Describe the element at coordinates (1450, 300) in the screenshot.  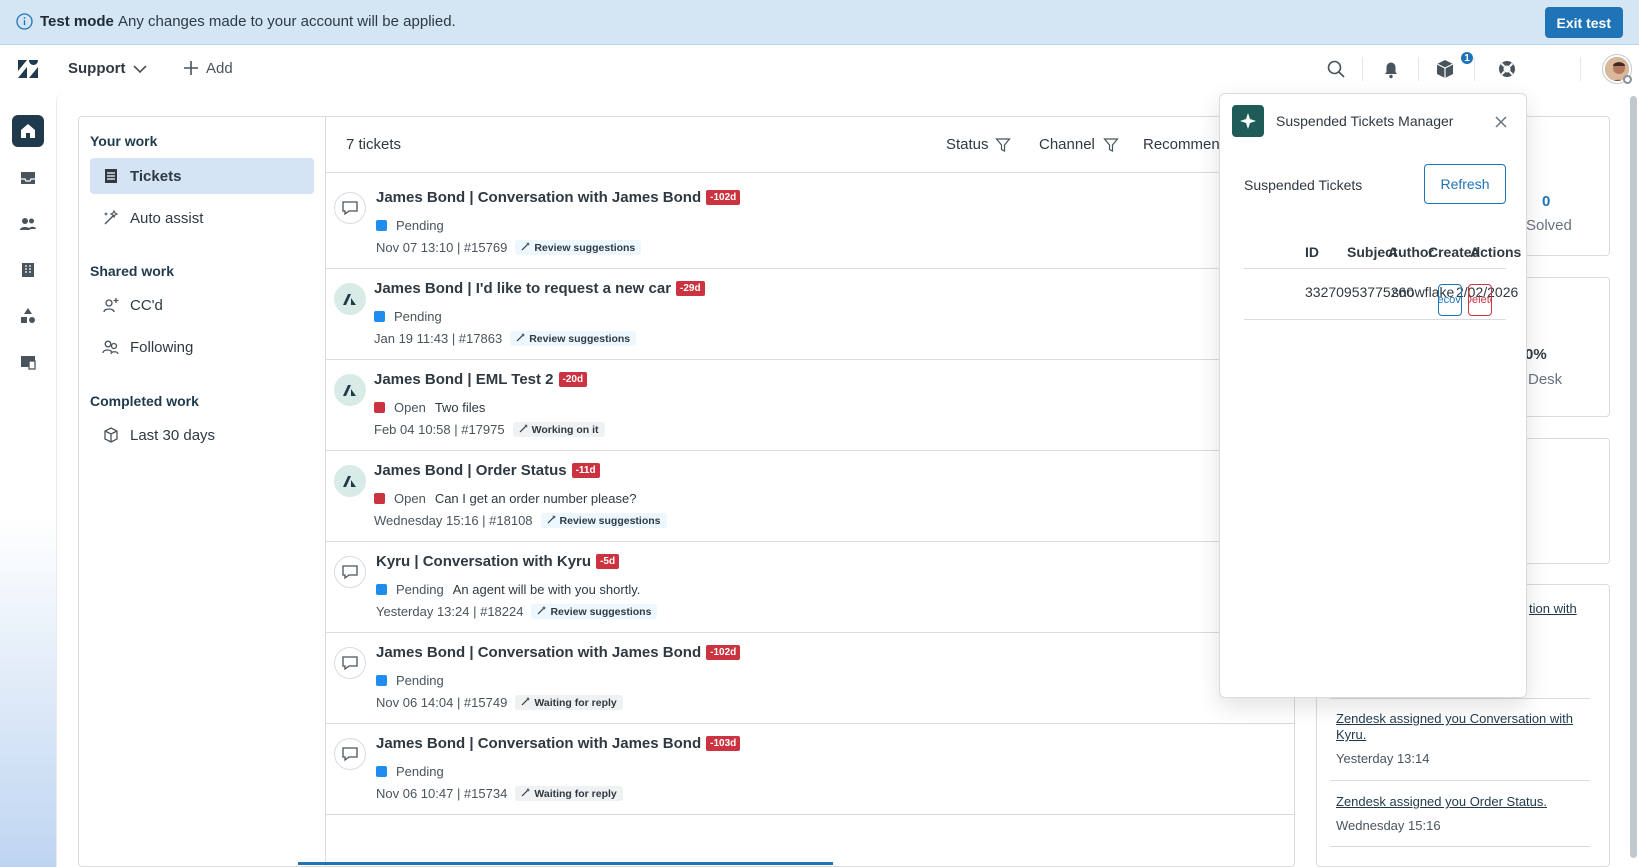
I see `recover-button: Recover` at that location.